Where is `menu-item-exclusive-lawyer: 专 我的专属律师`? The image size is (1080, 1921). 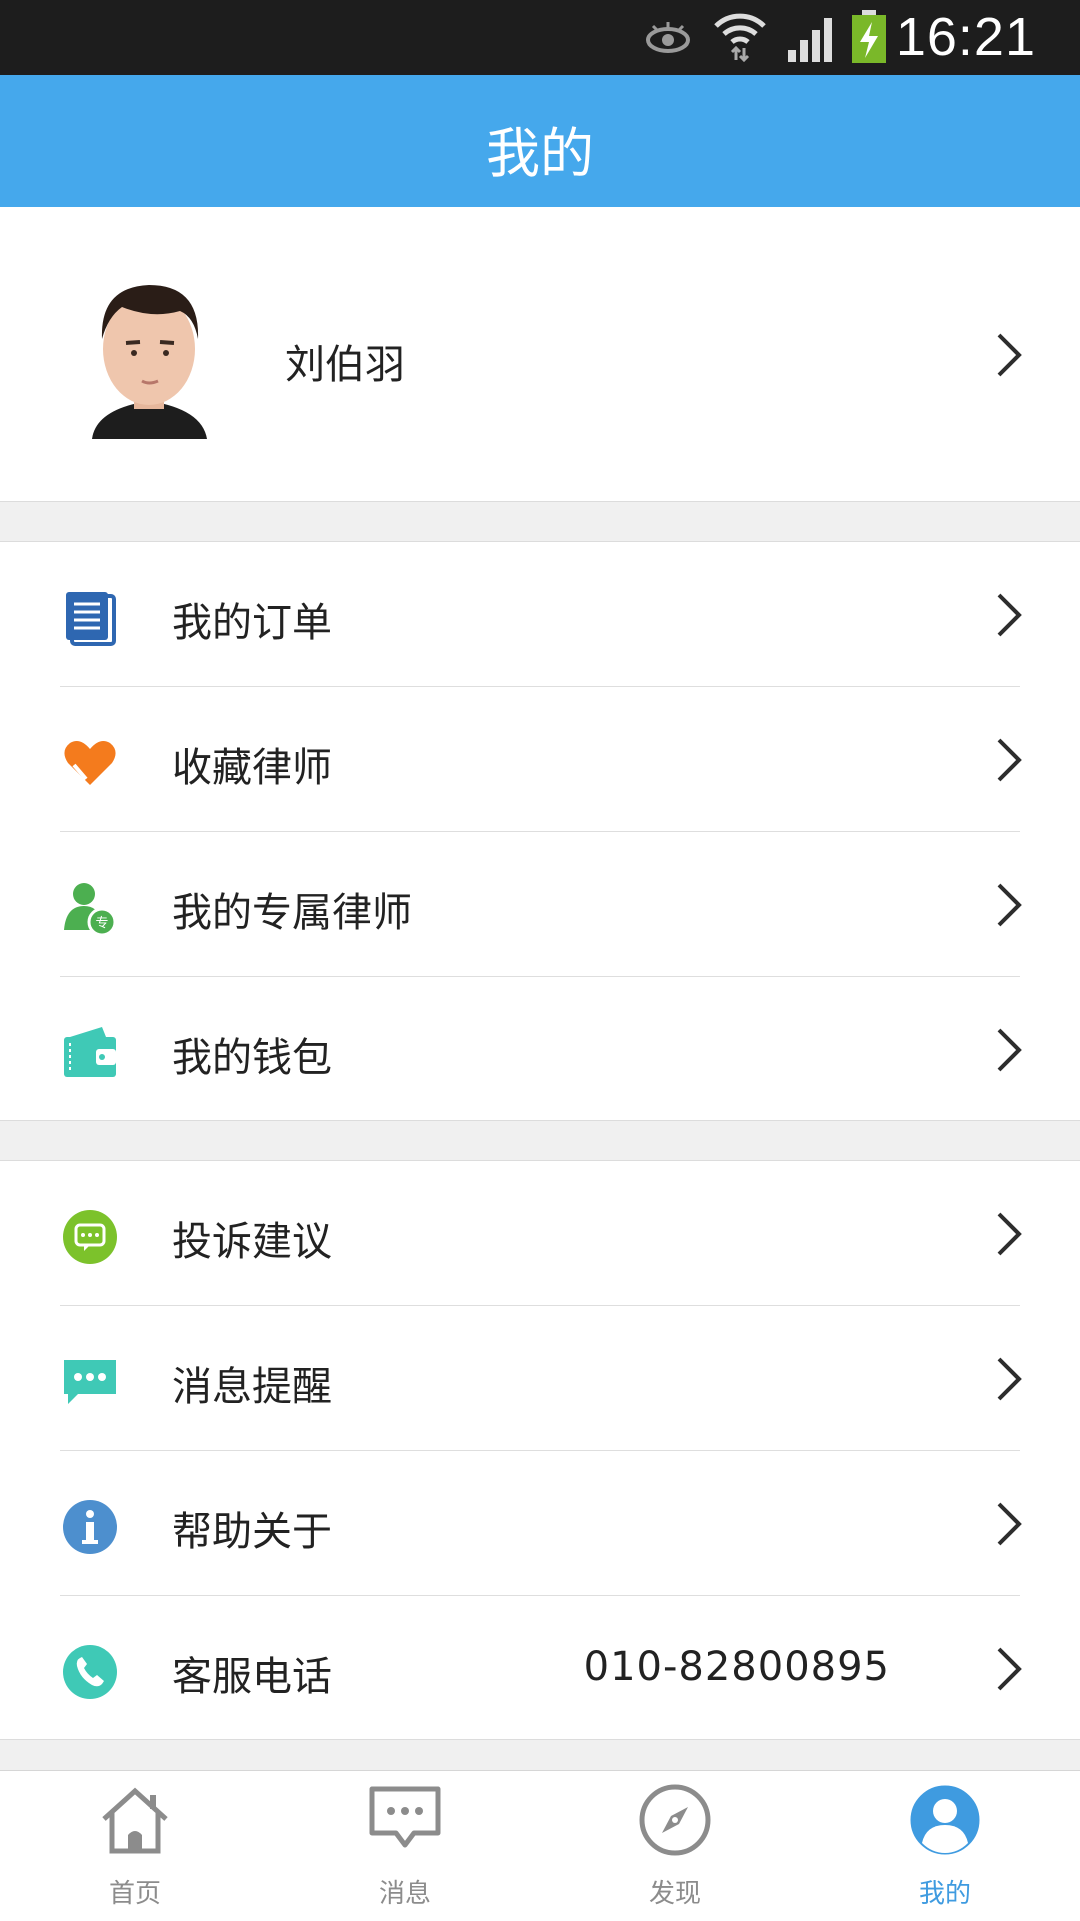 menu-item-exclusive-lawyer: 专 我的专属律师 is located at coordinates (540, 904).